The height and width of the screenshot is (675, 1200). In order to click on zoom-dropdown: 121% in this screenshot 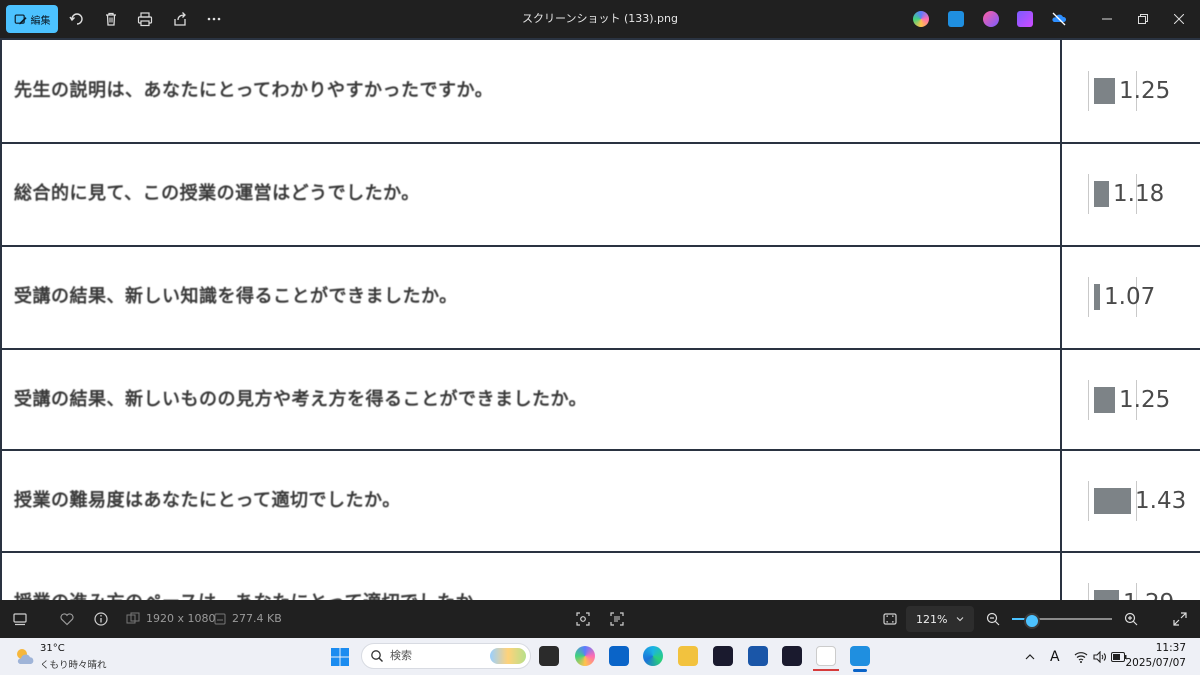, I will do `click(940, 619)`.